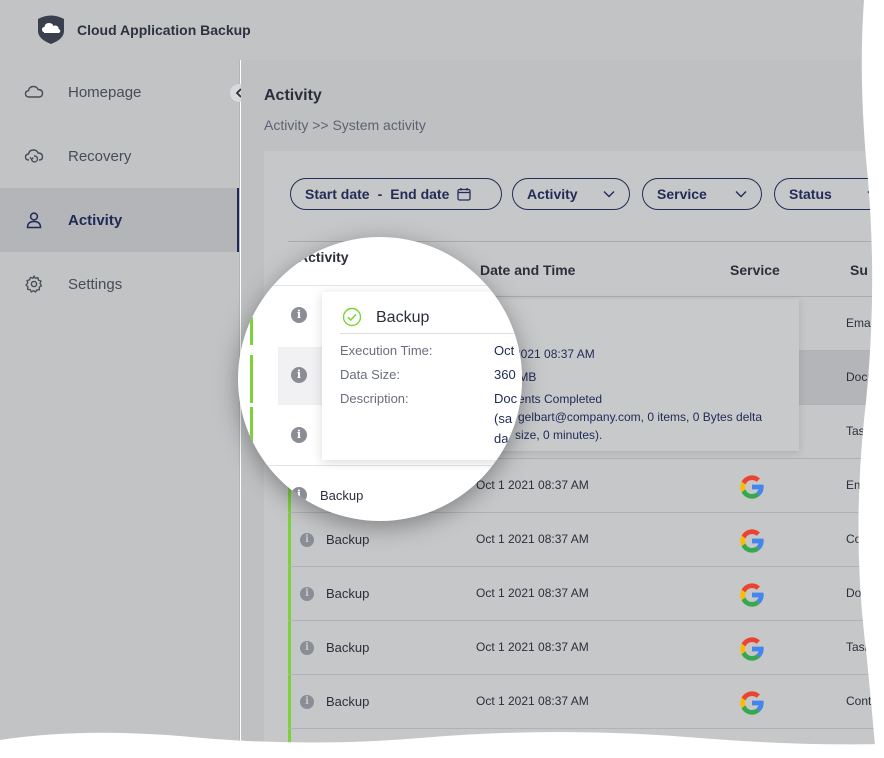  I want to click on activity-filter-label: Activity, so click(552, 194).